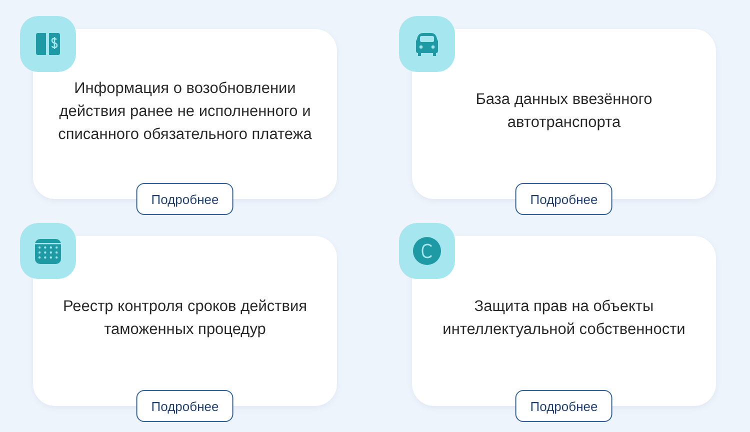  What do you see at coordinates (48, 44) in the screenshot?
I see `book-dollar-icon` at bounding box center [48, 44].